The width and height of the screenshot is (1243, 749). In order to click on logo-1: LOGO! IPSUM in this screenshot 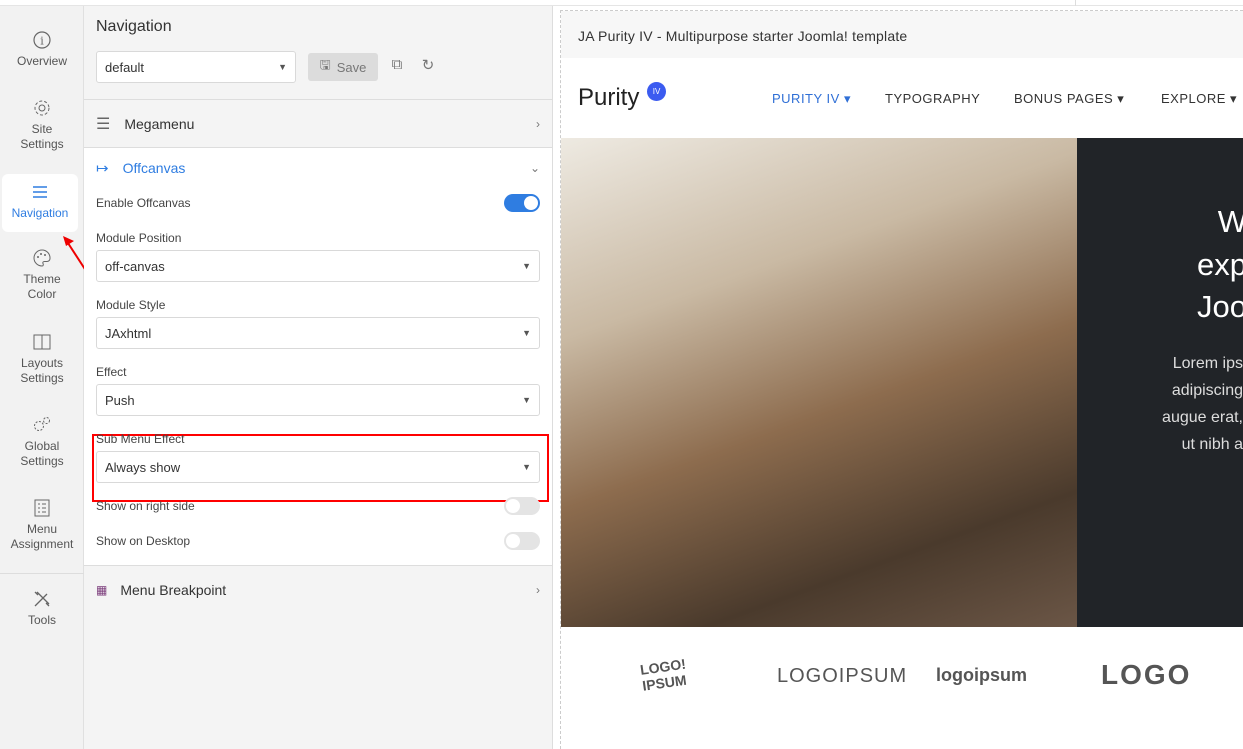, I will do `click(663, 674)`.